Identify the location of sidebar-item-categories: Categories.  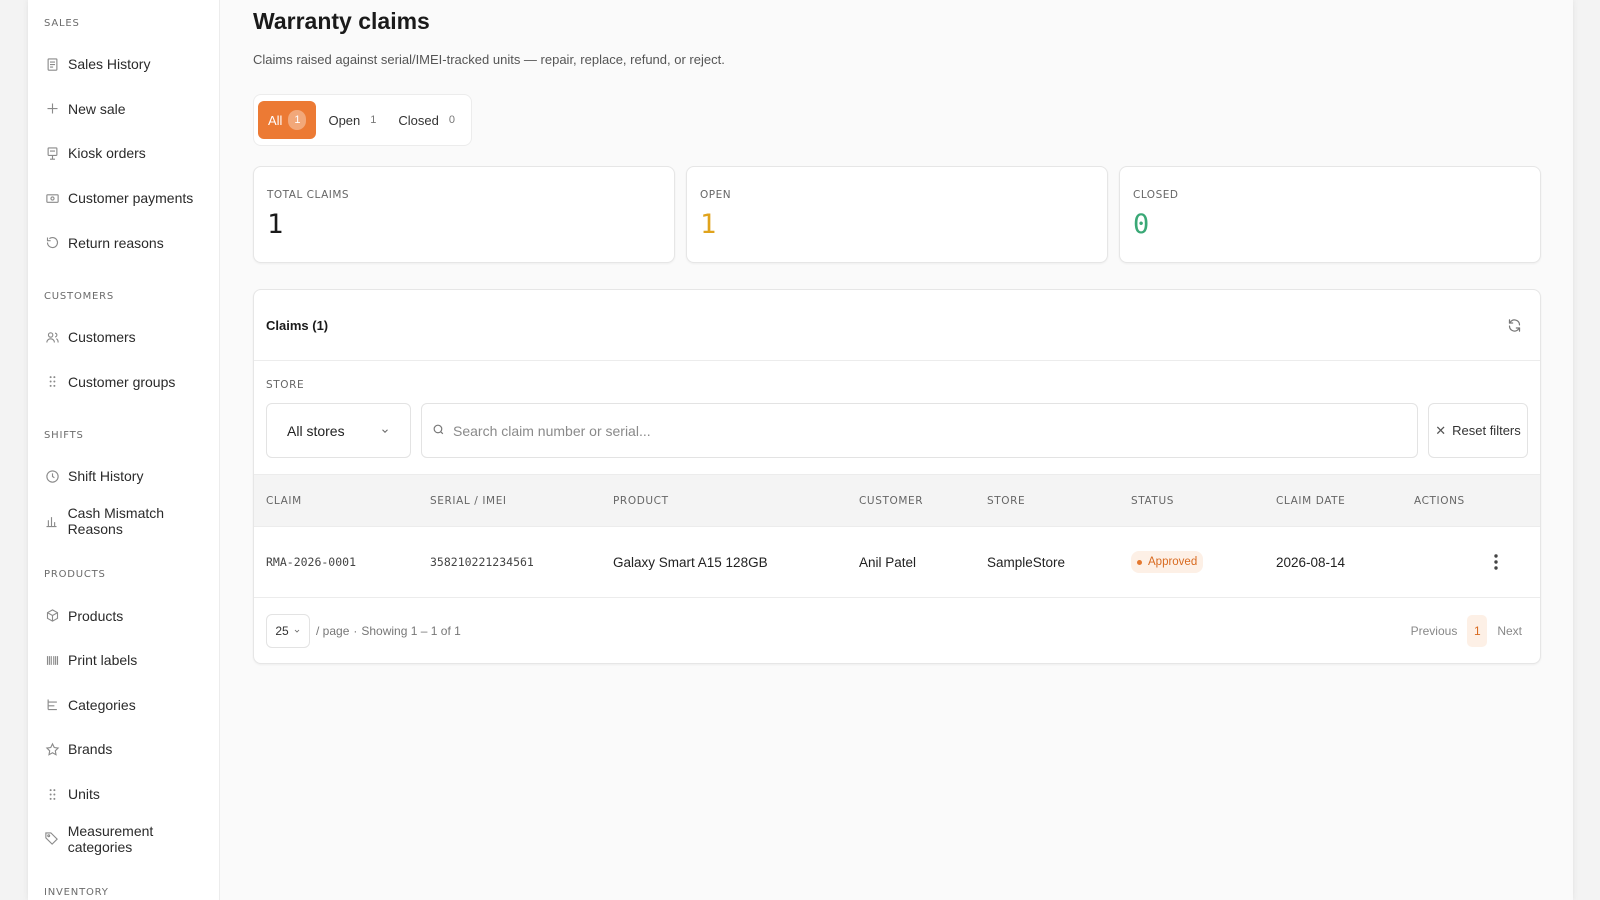
(131, 705).